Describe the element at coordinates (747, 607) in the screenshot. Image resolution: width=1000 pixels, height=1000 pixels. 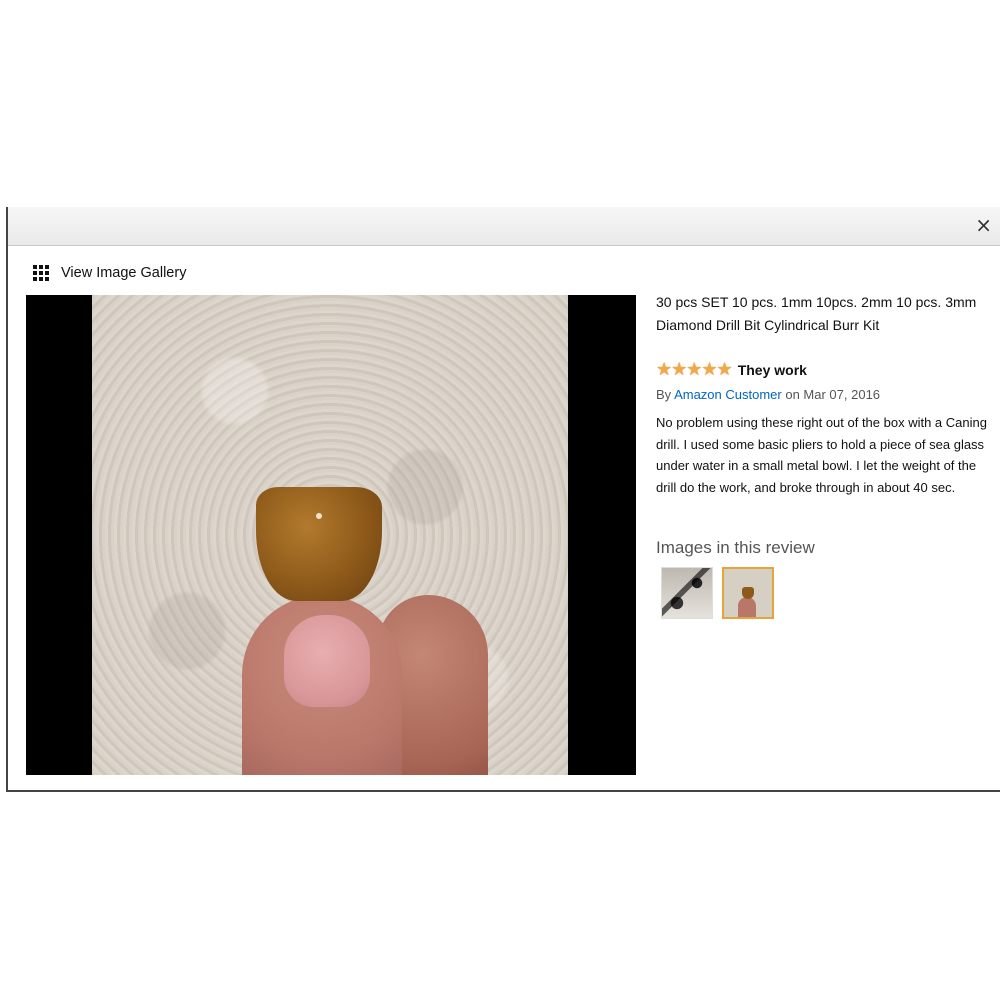
I see `thumb-finger-shape` at that location.